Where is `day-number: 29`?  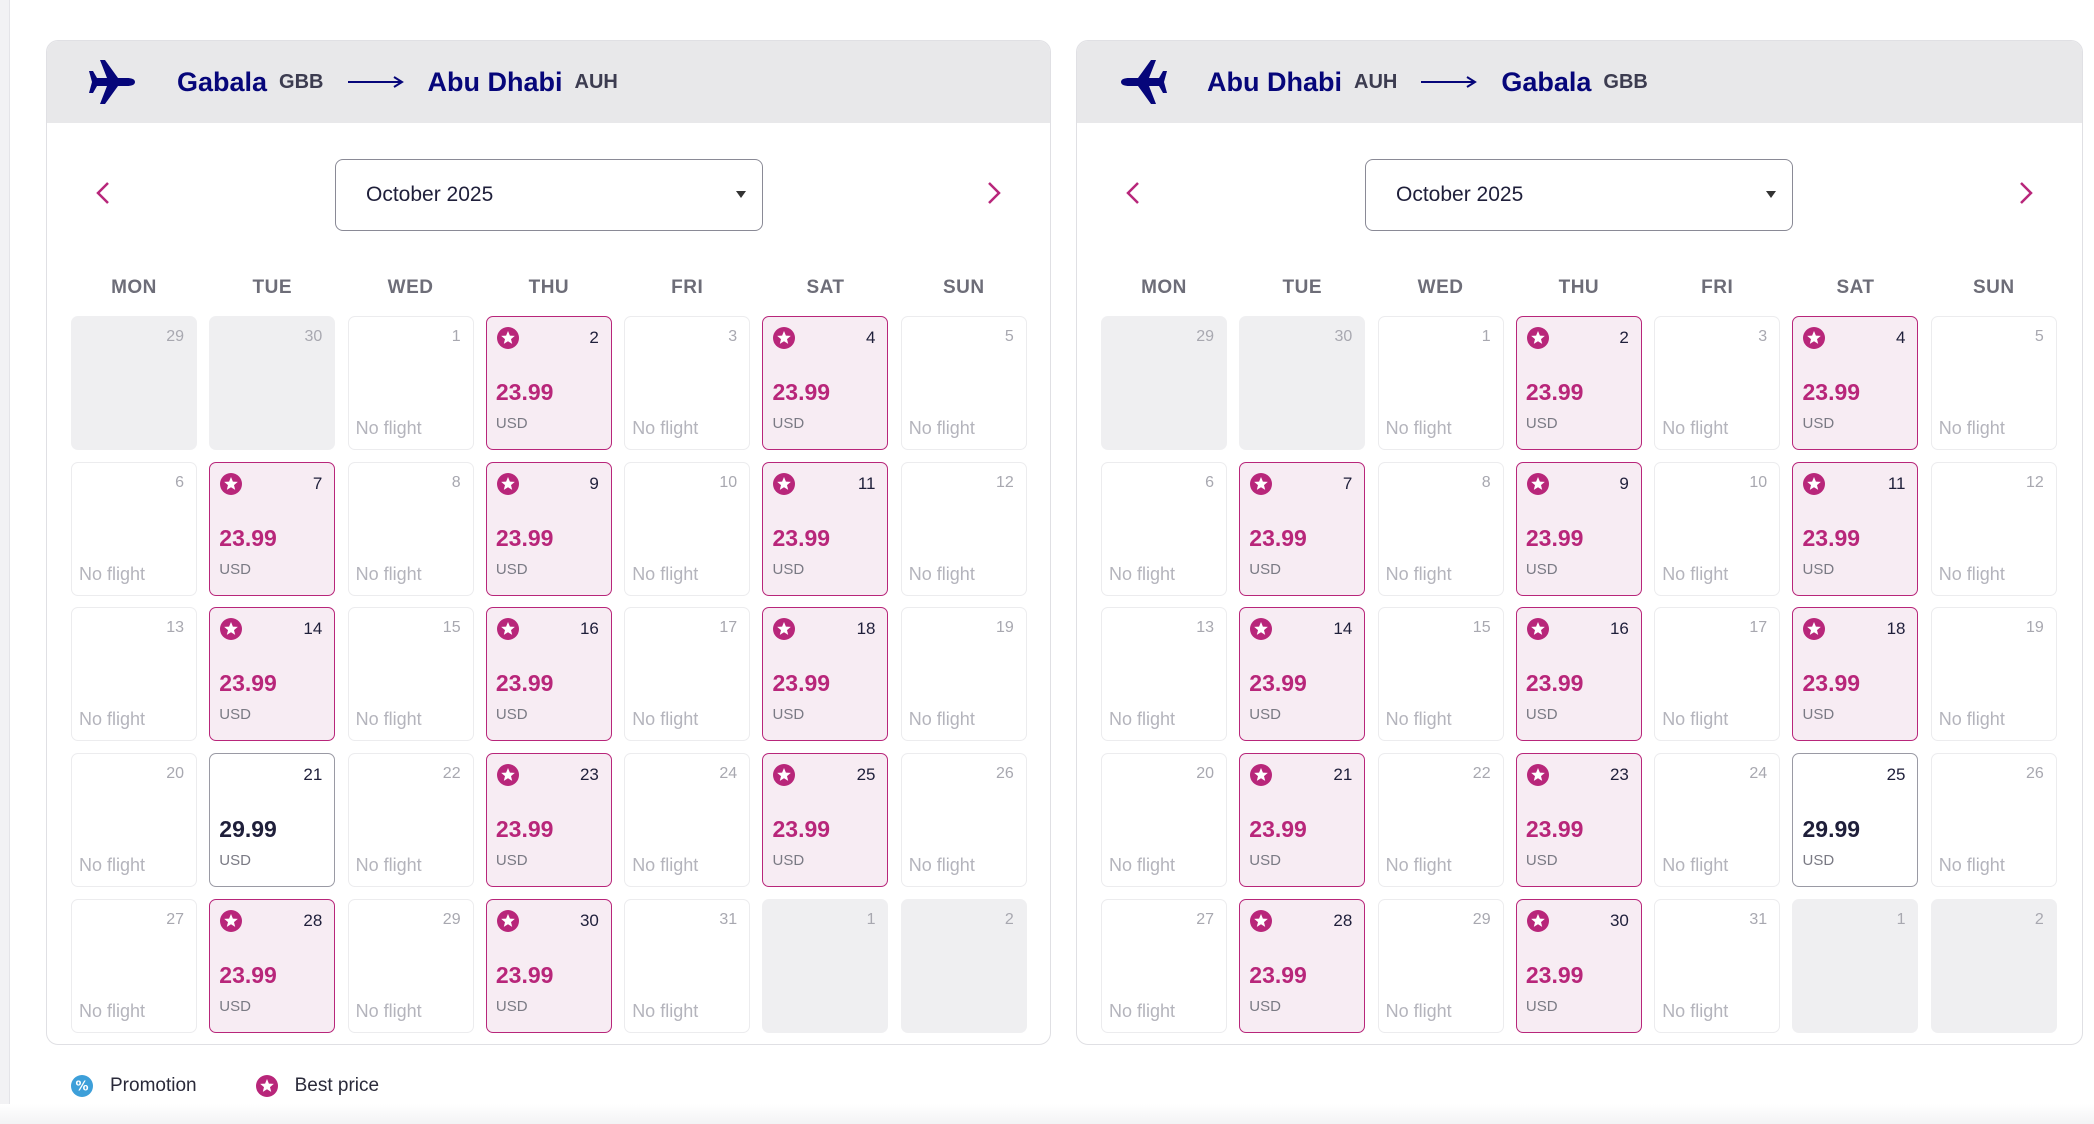 day-number: 29 is located at coordinates (1205, 336).